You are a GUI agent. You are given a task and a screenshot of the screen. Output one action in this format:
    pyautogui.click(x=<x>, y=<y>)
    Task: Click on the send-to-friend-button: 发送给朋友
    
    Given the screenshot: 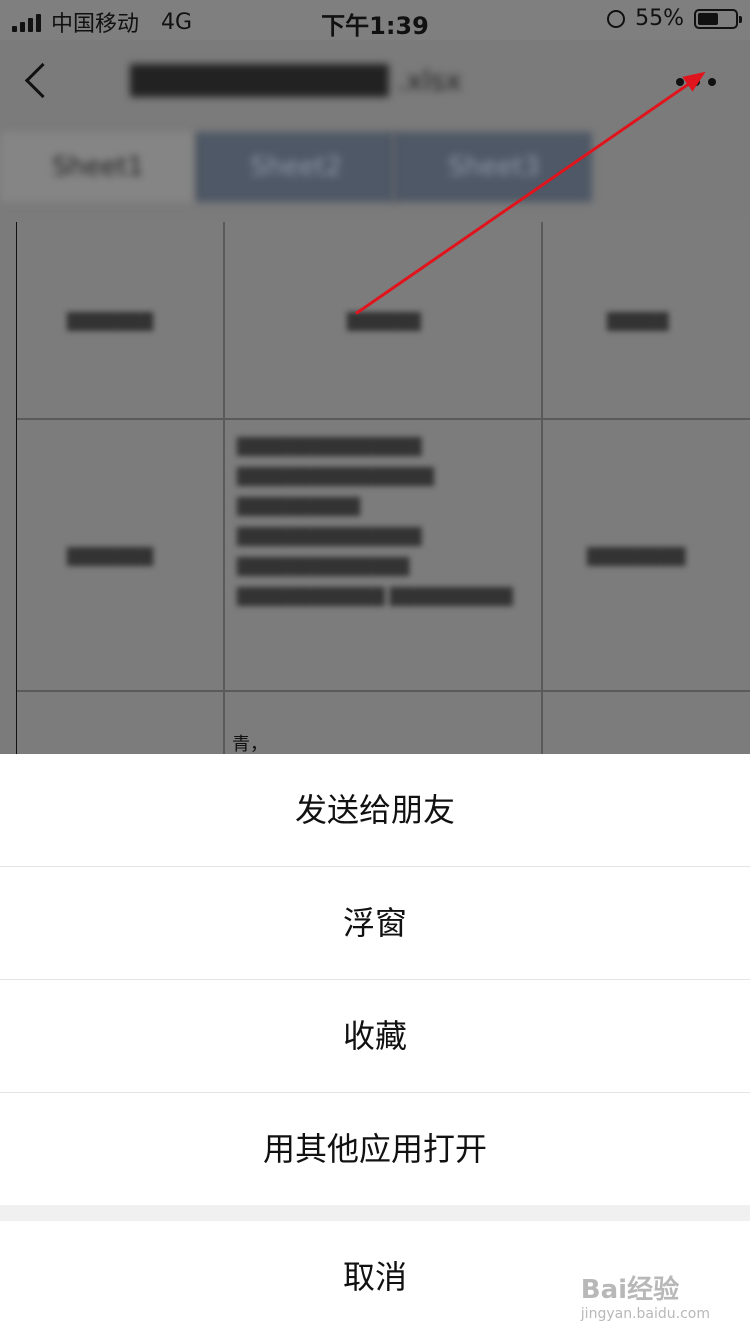 What is the action you would take?
    pyautogui.click(x=375, y=810)
    